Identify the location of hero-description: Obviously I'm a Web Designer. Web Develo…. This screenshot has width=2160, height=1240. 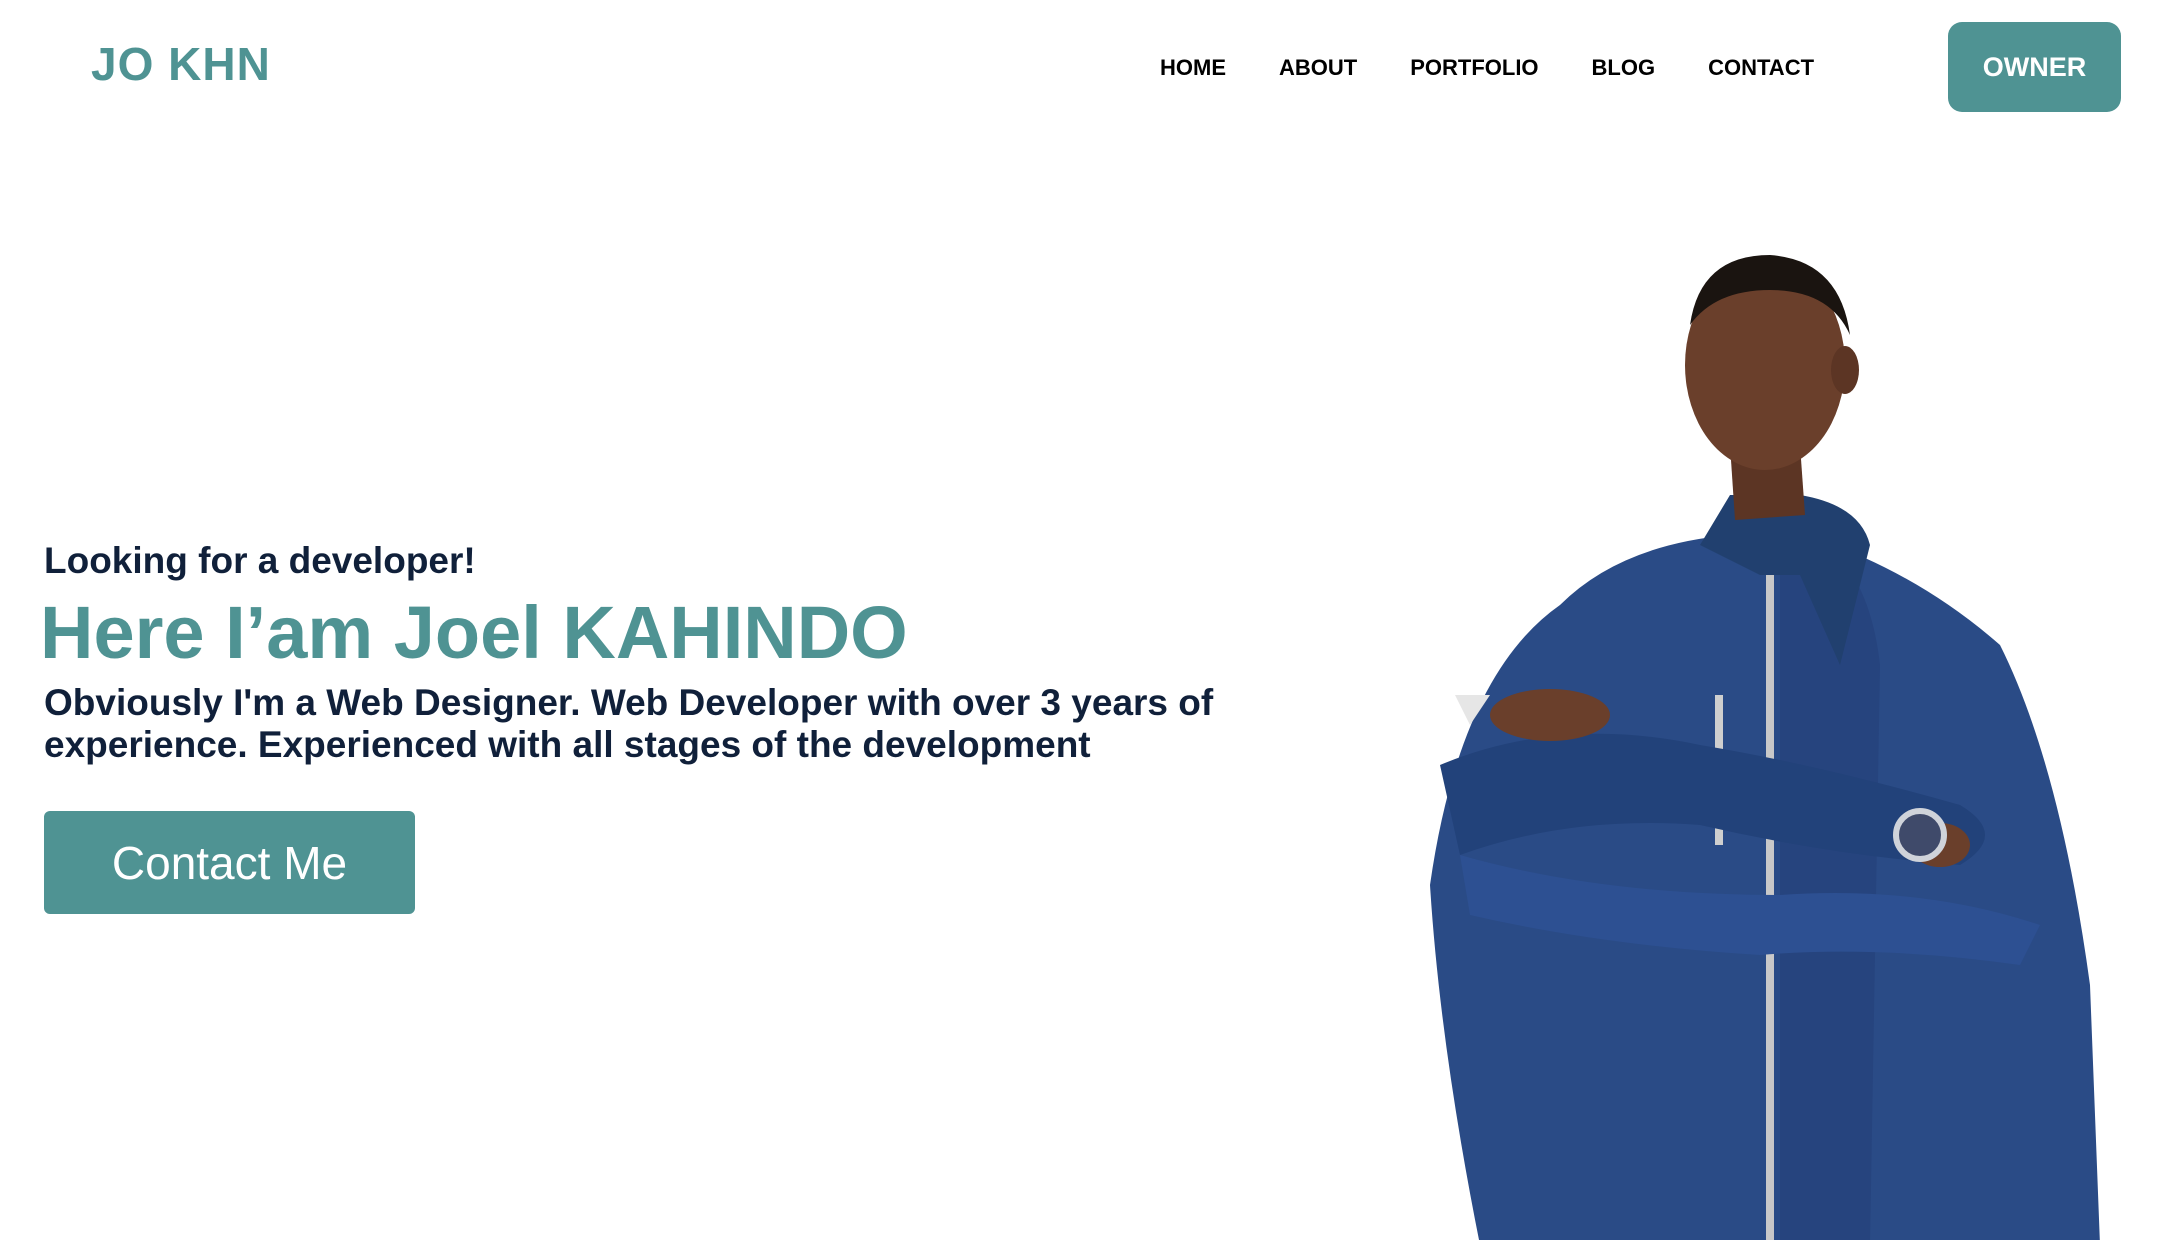
(629, 723).